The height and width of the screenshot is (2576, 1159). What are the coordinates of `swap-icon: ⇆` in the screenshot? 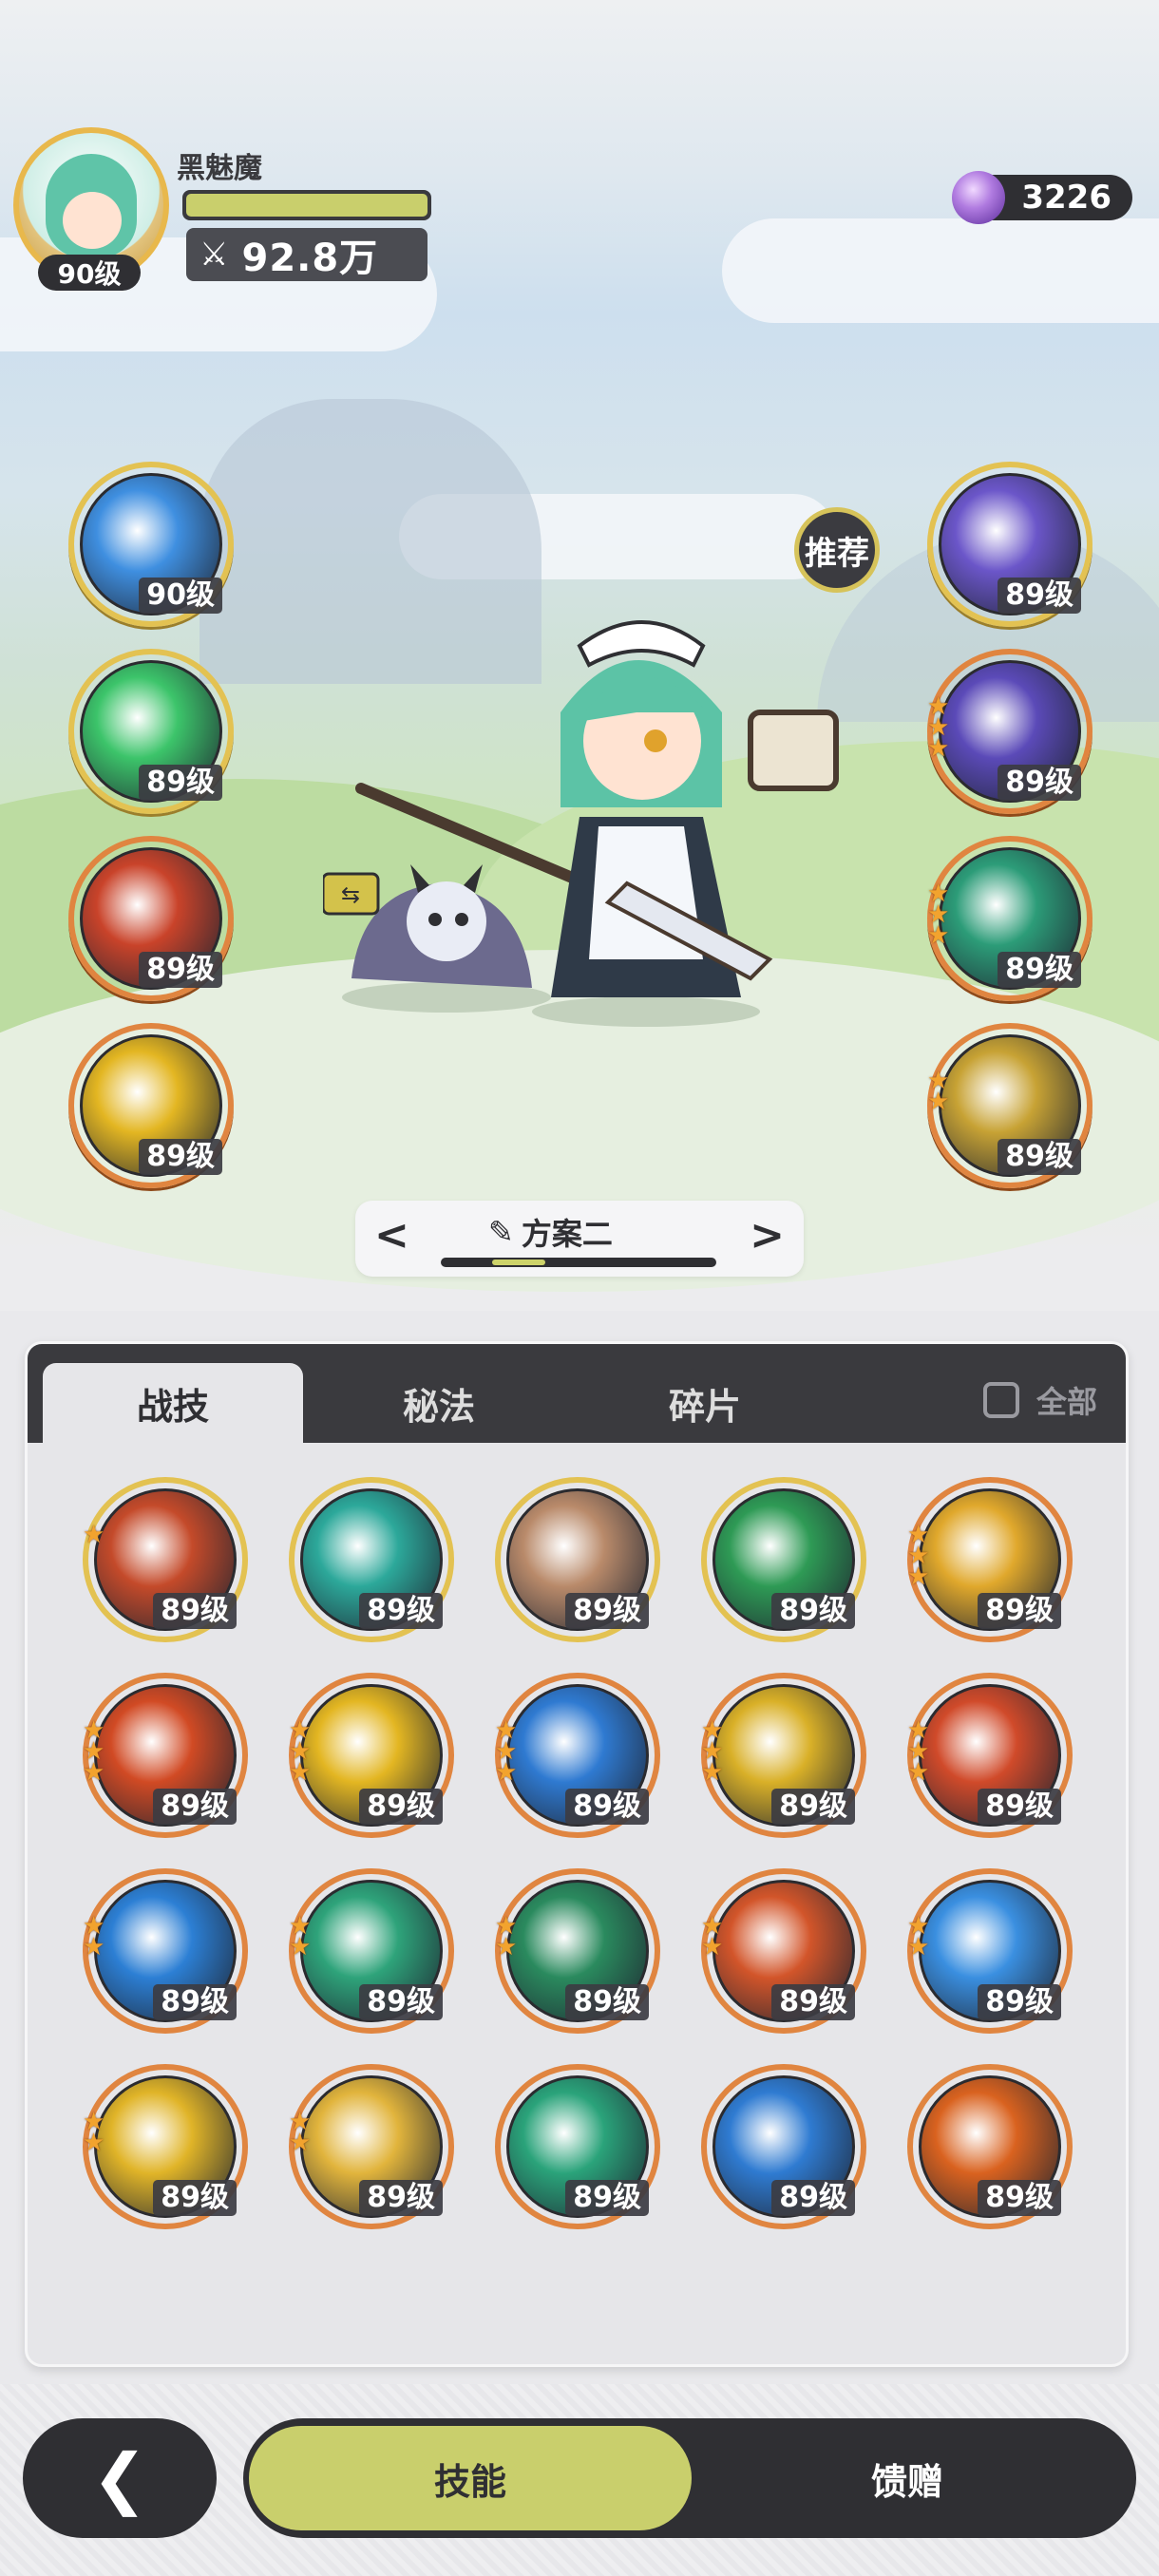 It's located at (350, 894).